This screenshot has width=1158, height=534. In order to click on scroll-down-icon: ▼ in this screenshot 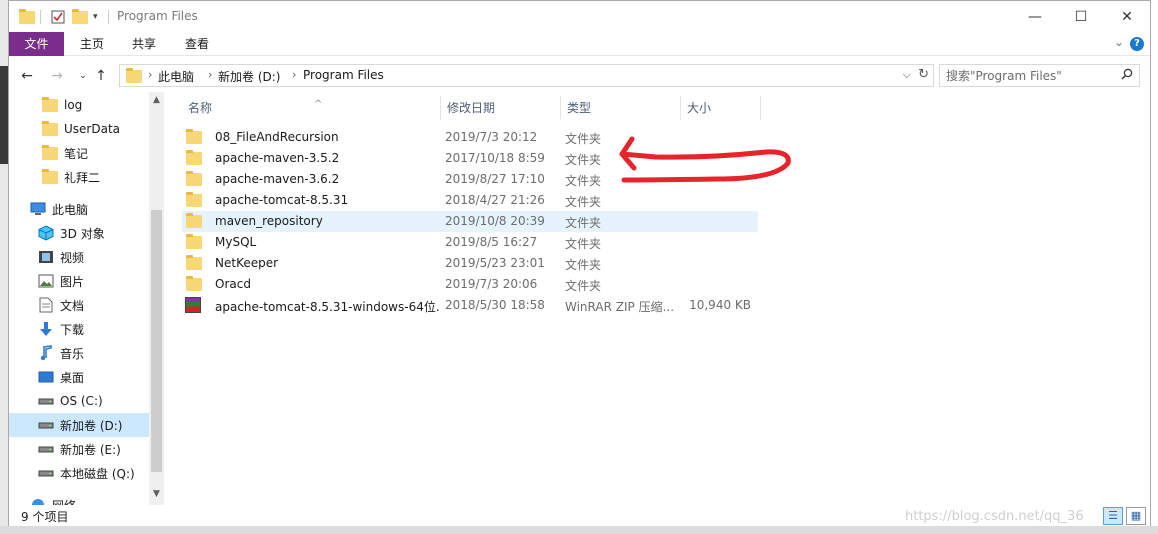, I will do `click(156, 494)`.